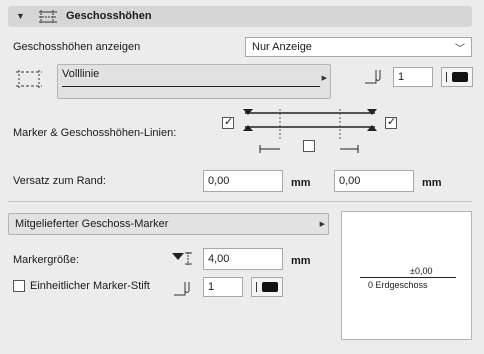 Image resolution: width=484 pixels, height=354 pixels. I want to click on line-pen-value: 1, so click(401, 77).